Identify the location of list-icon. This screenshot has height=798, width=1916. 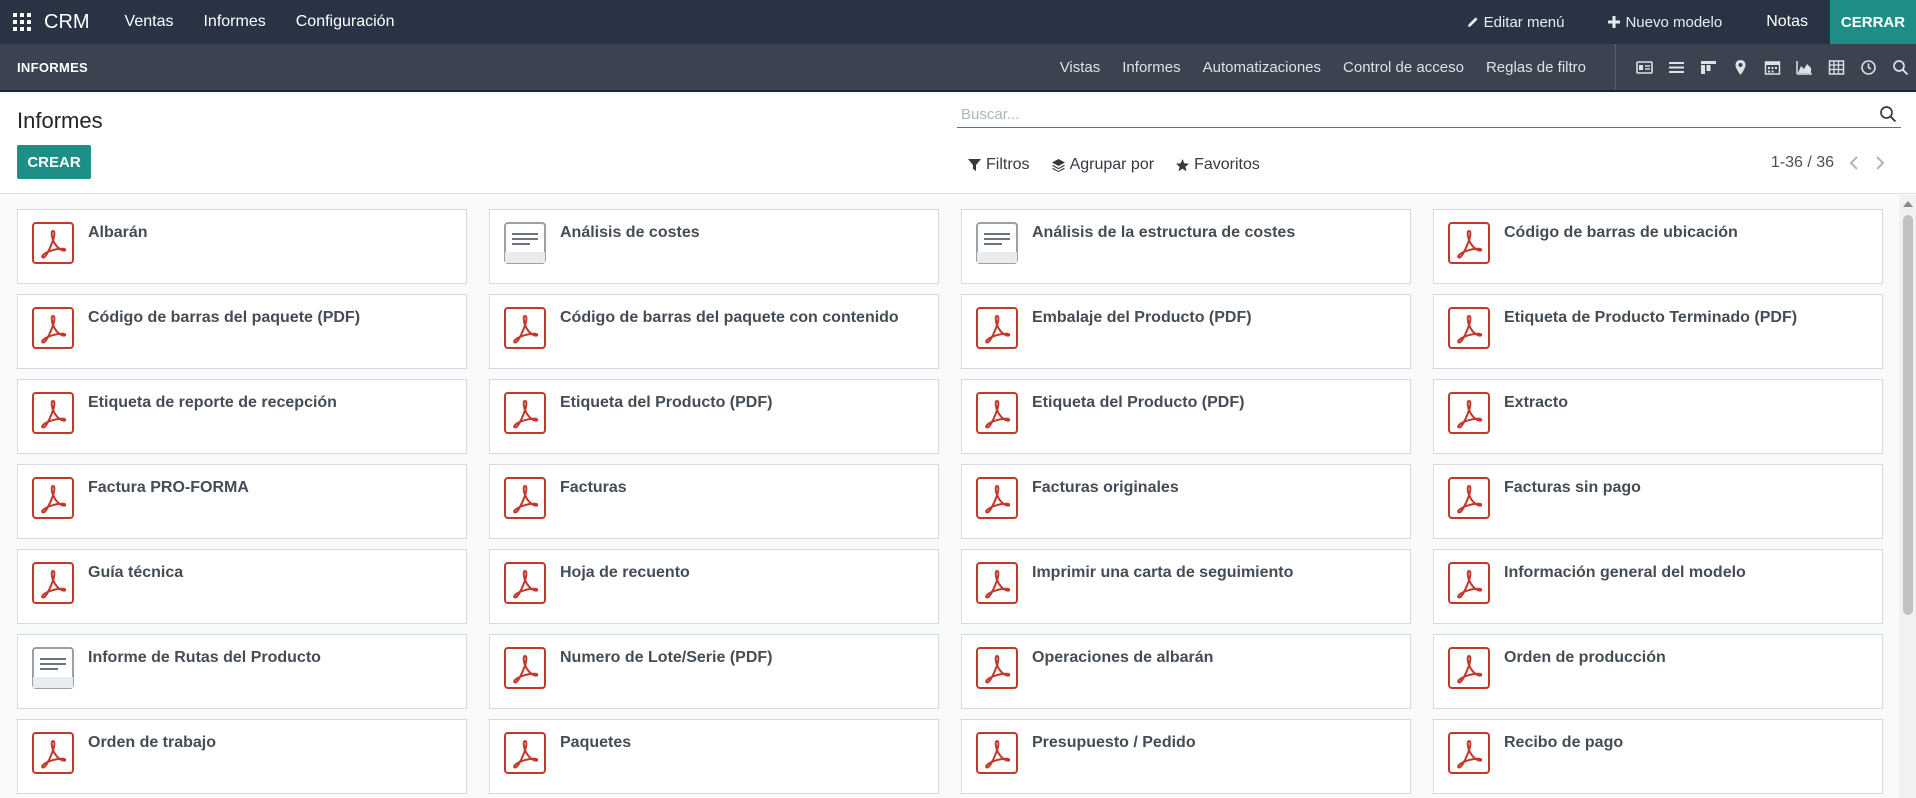
(1676, 67).